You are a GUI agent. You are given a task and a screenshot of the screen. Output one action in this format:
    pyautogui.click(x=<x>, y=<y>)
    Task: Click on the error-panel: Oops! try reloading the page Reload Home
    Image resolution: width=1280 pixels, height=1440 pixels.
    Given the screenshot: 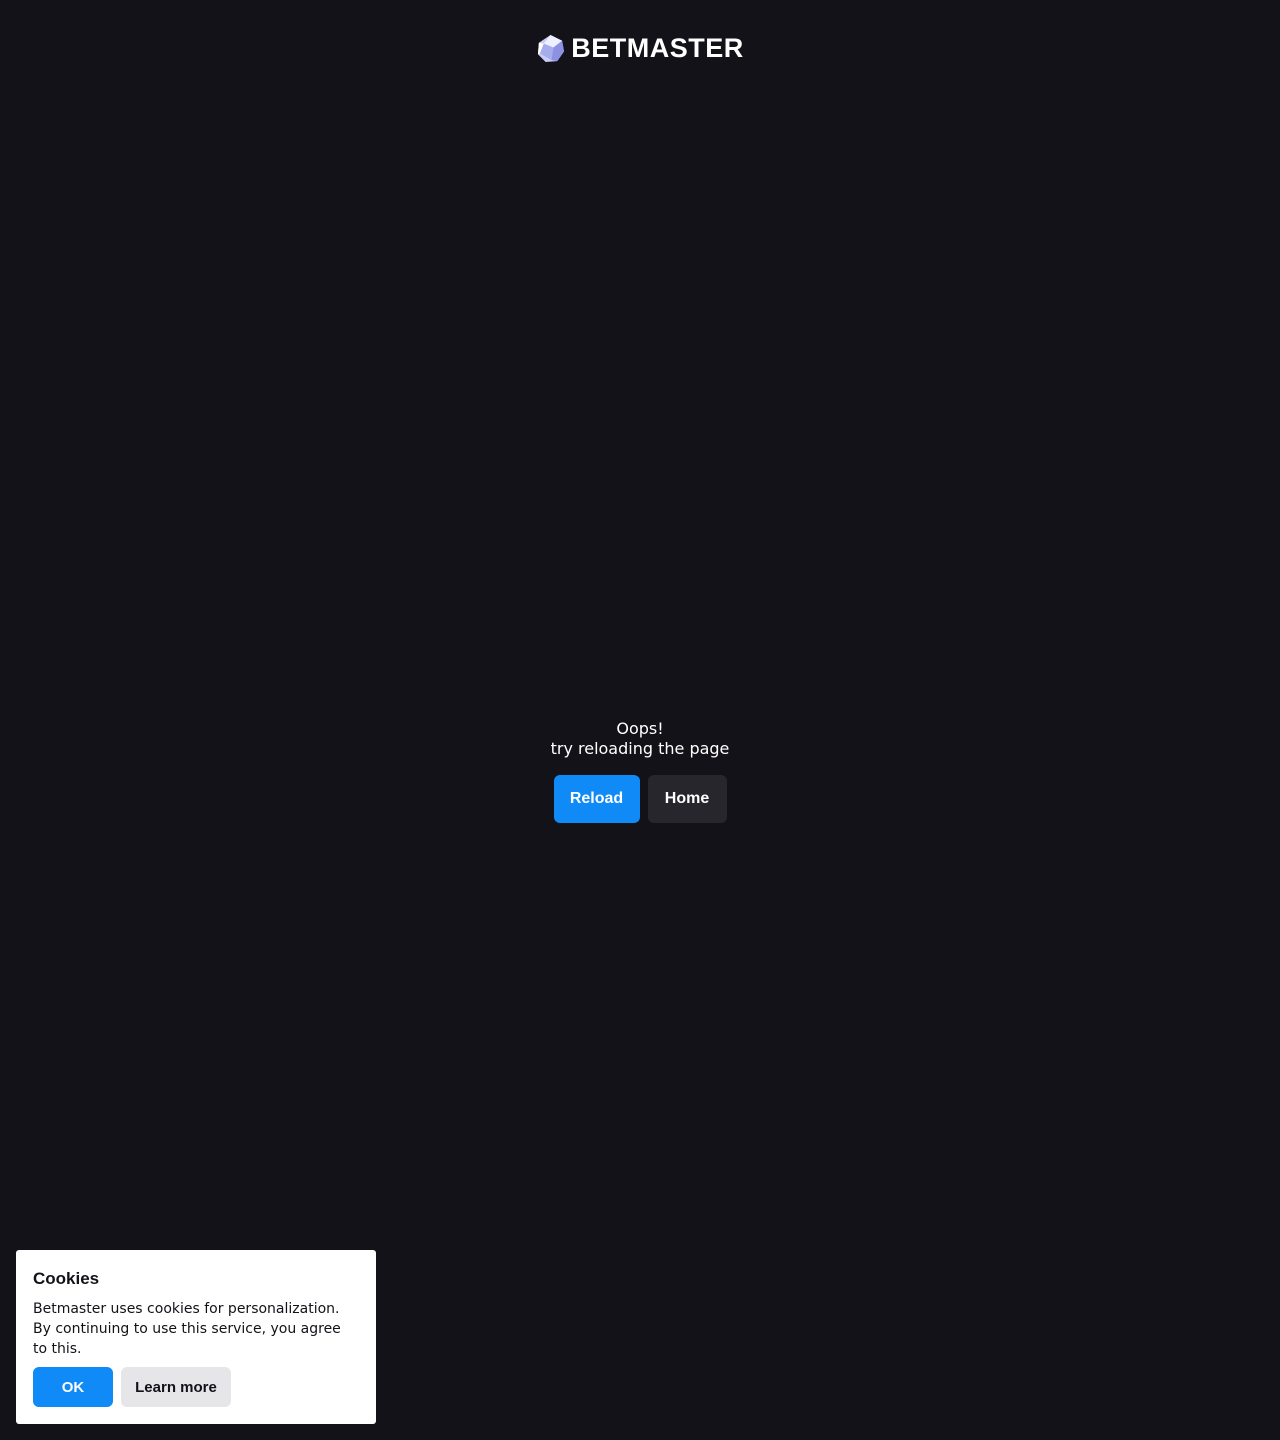 What is the action you would take?
    pyautogui.click(x=640, y=771)
    